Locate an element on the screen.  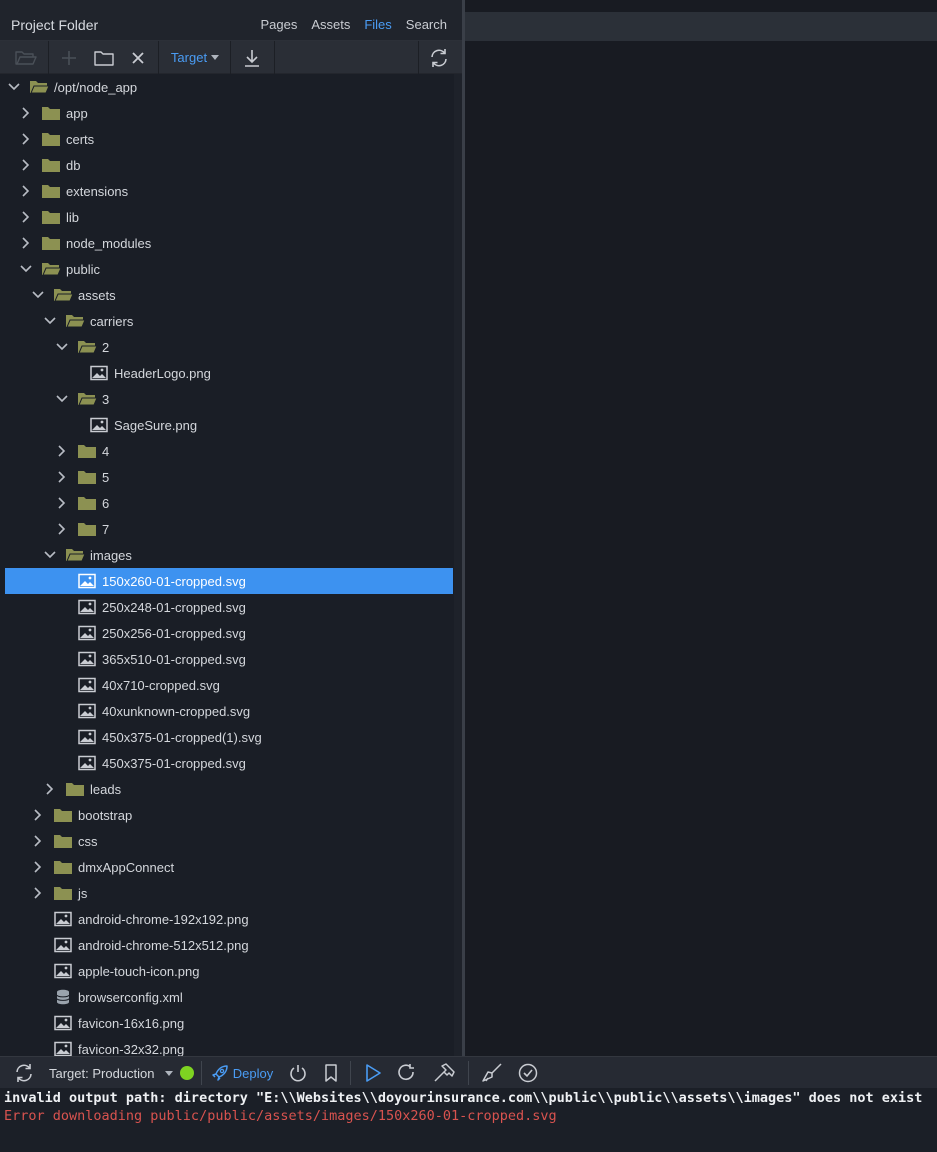
connection-status-dot is located at coordinates (187, 1073).